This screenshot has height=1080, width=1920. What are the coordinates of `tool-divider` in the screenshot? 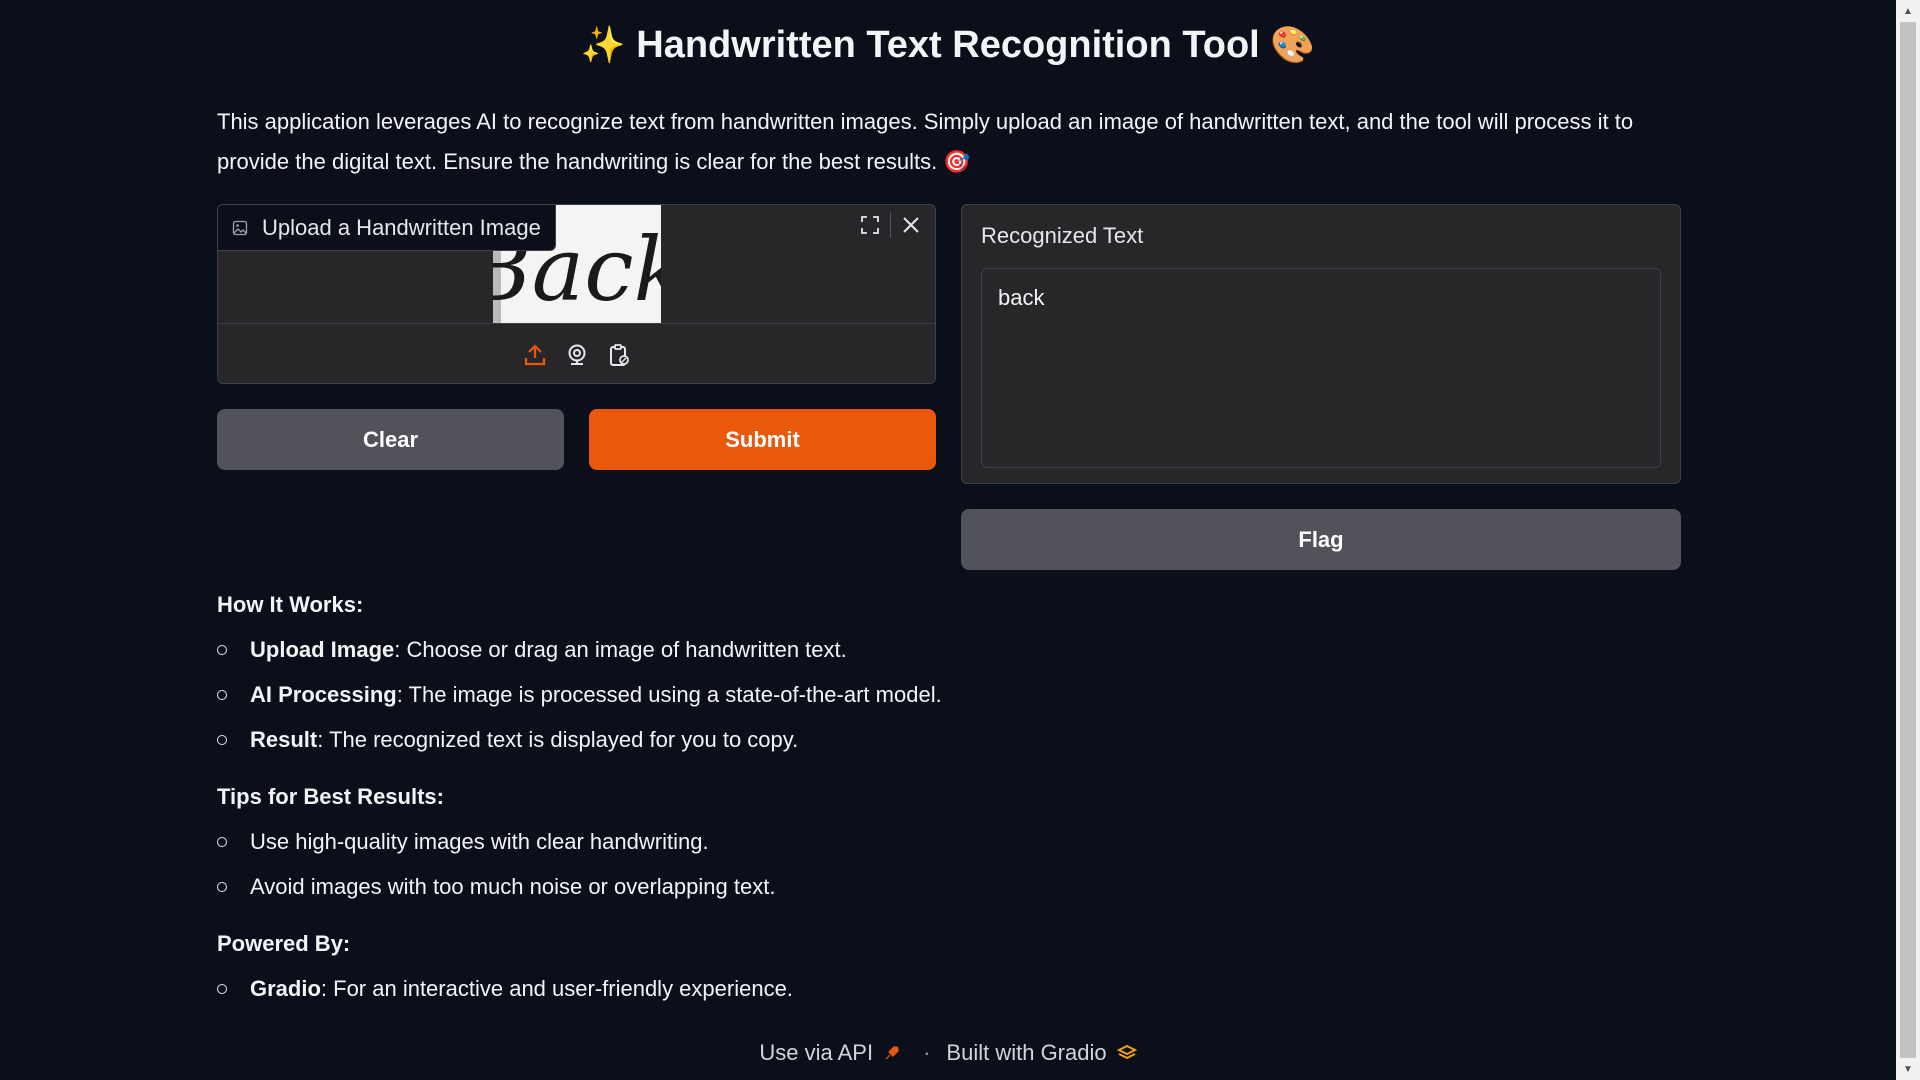 It's located at (890, 225).